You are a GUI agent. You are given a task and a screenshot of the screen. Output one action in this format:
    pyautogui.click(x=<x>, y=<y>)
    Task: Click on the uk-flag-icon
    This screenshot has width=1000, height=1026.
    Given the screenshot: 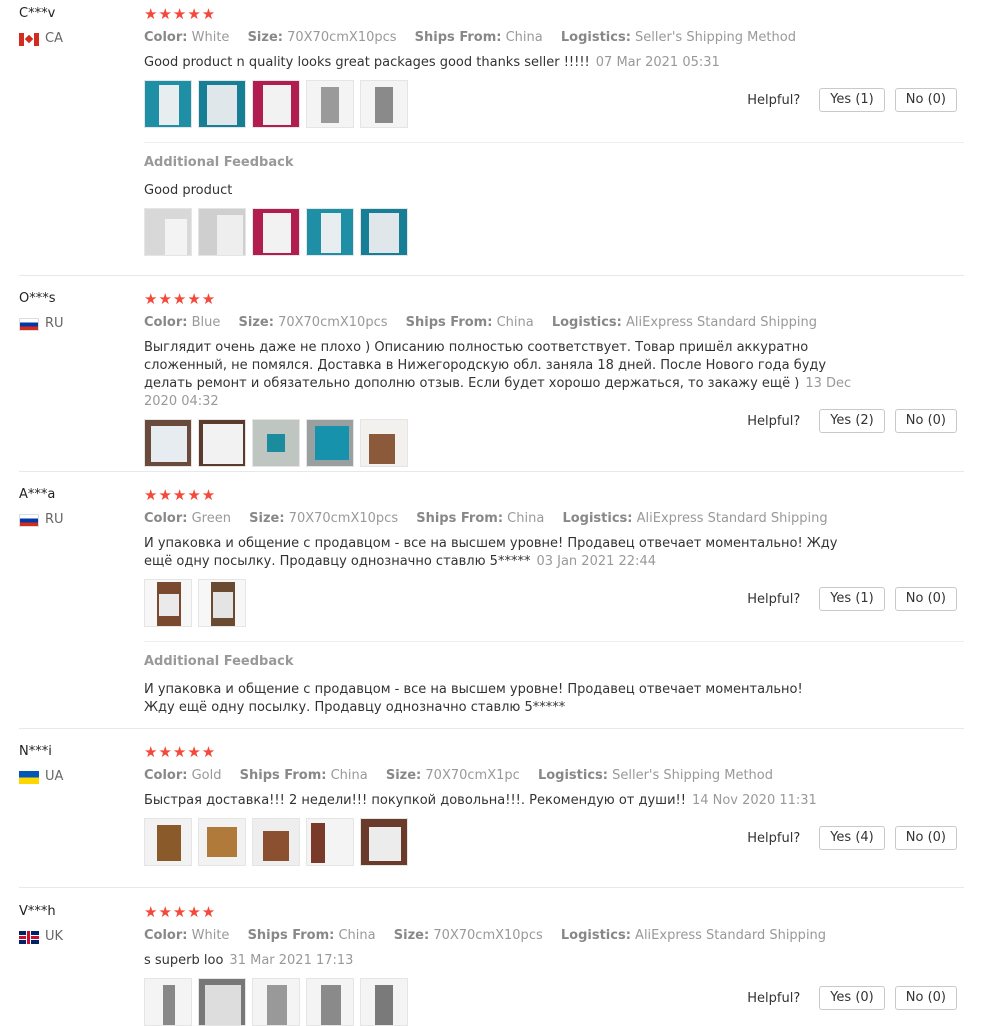 What is the action you would take?
    pyautogui.click(x=29, y=937)
    